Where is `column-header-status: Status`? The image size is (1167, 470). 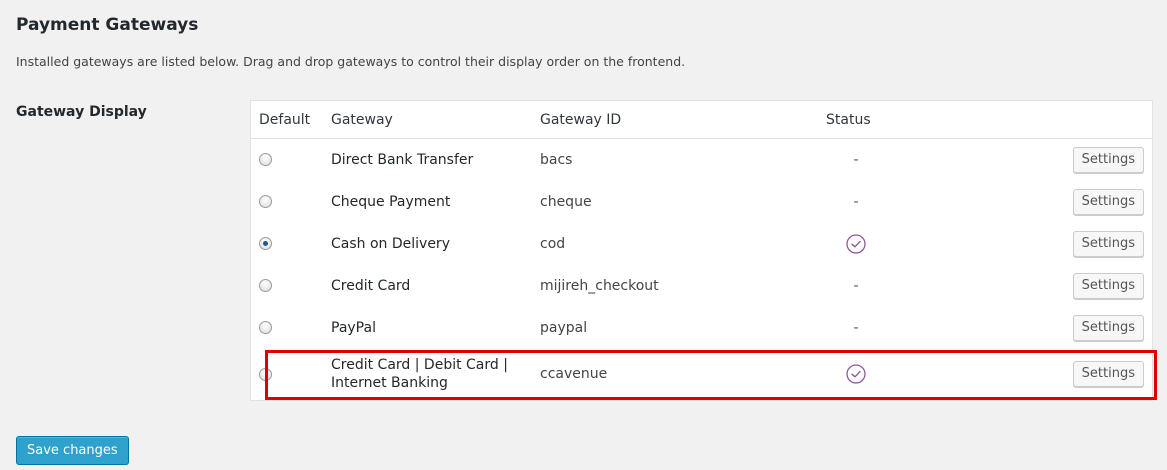 column-header-status: Status is located at coordinates (856, 119).